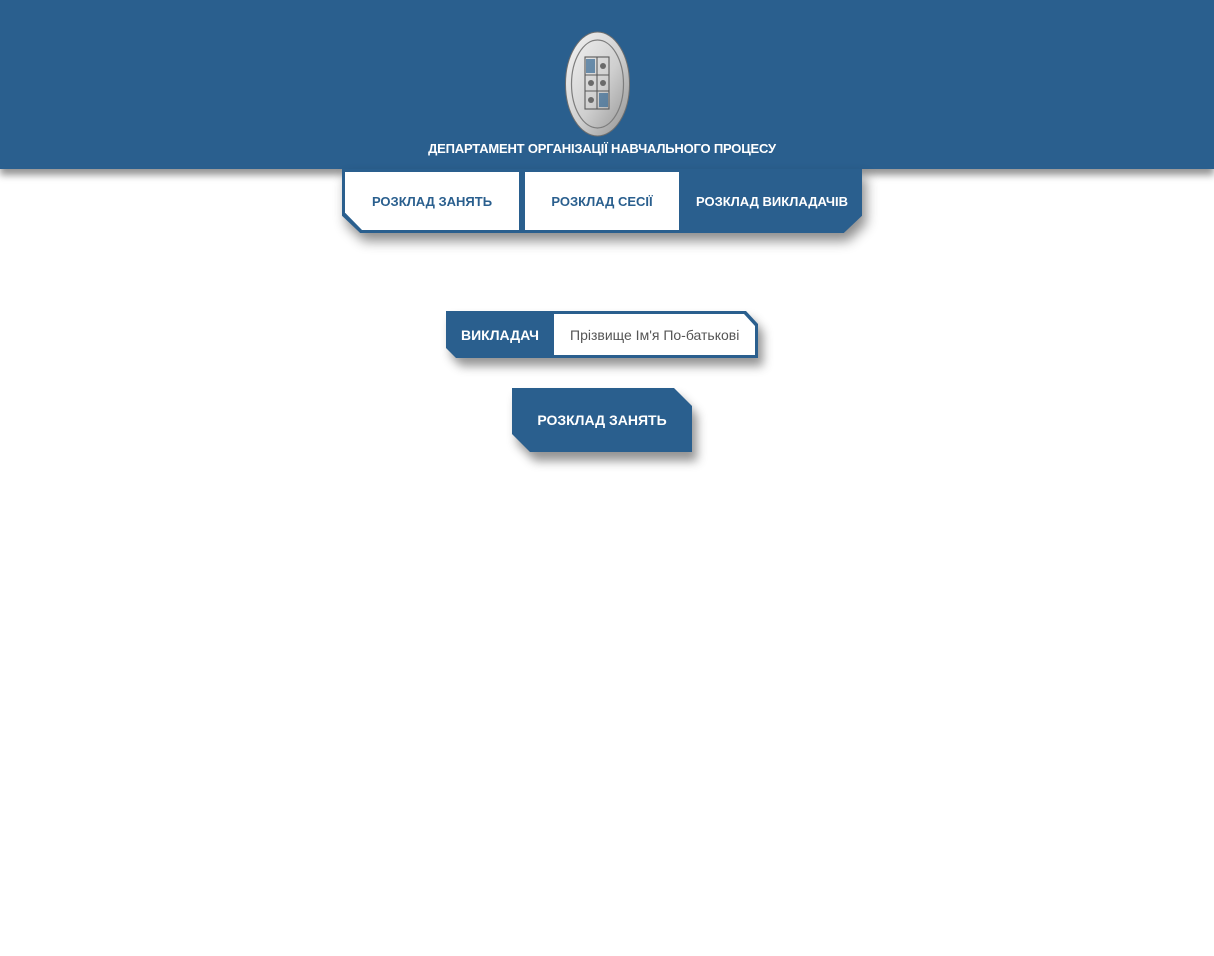  I want to click on schedule-button-wrapper: РОЗКЛАД ЗАНЯТЬ, so click(602, 420).